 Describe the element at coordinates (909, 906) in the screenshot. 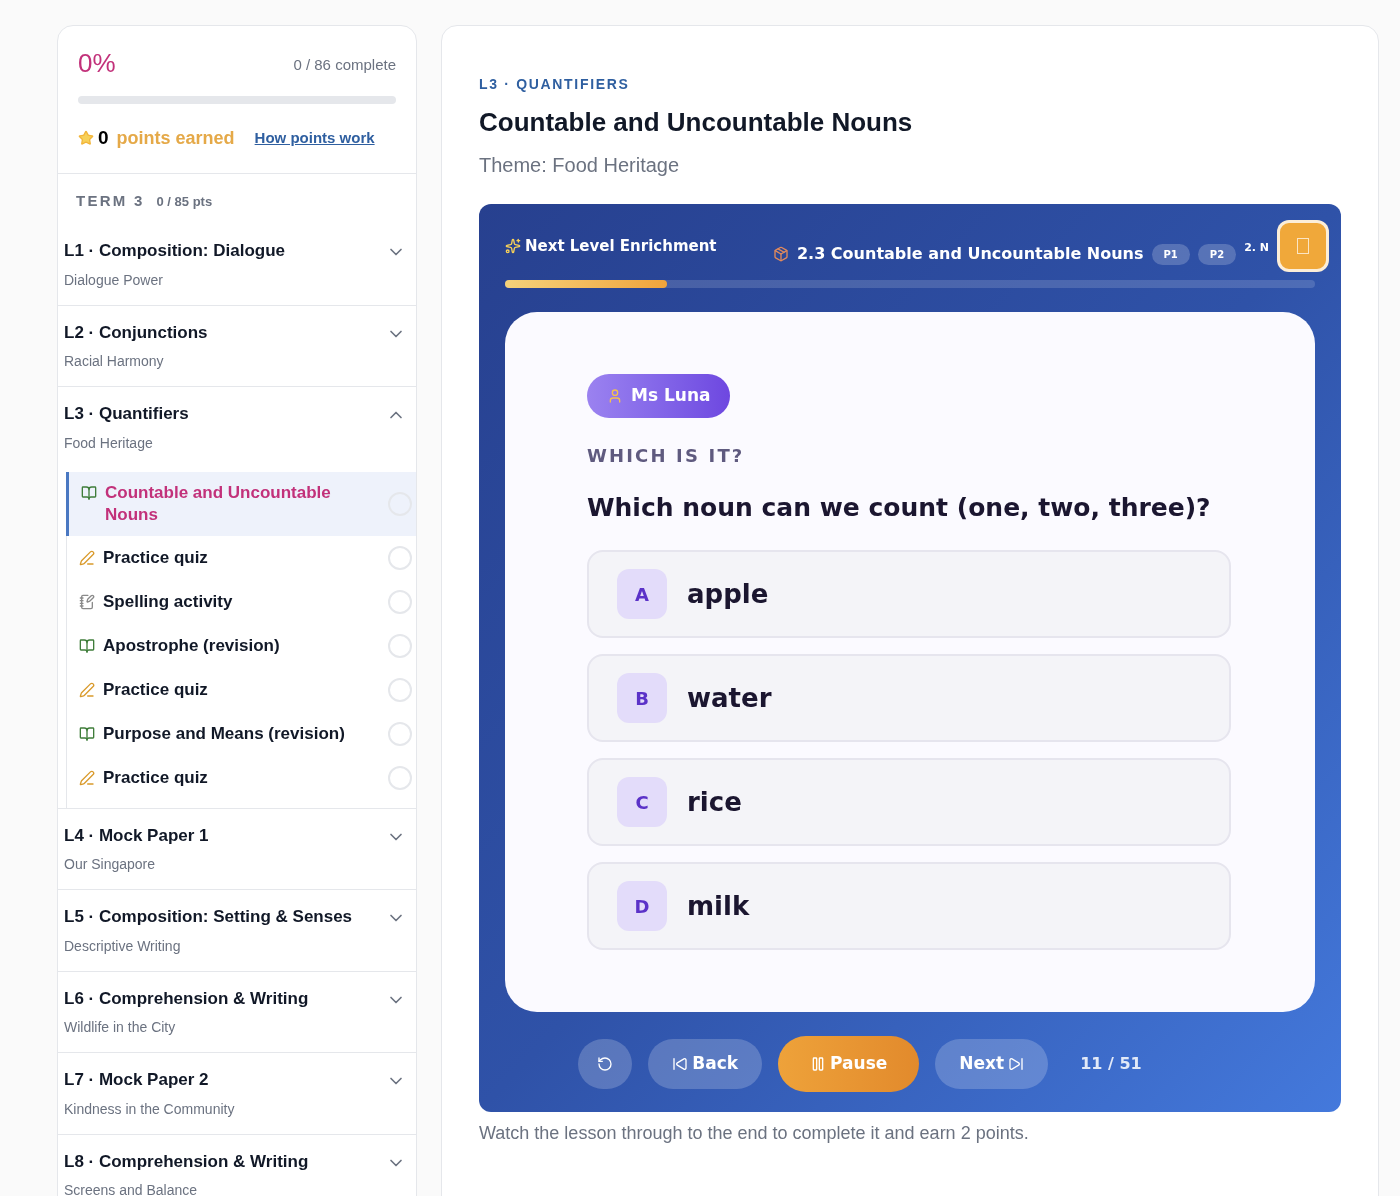

I see `answer-option: D milk` at that location.